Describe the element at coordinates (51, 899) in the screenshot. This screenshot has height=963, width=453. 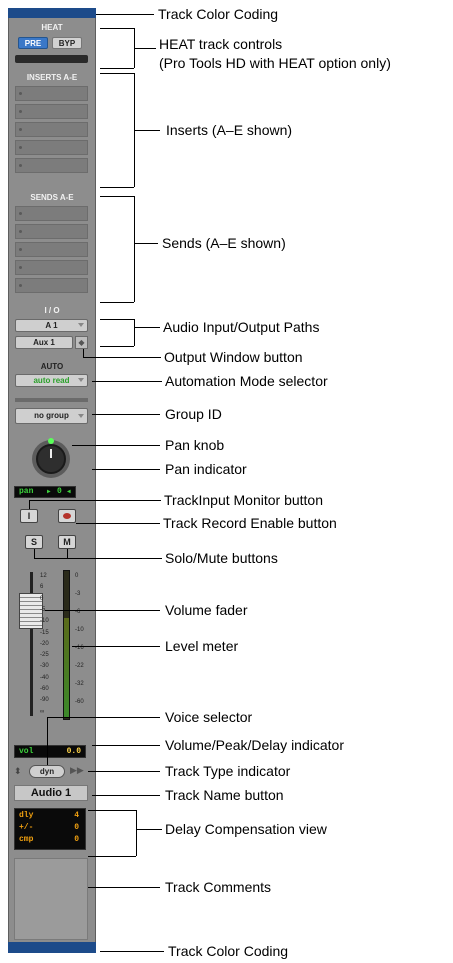
I see `track-comments` at that location.